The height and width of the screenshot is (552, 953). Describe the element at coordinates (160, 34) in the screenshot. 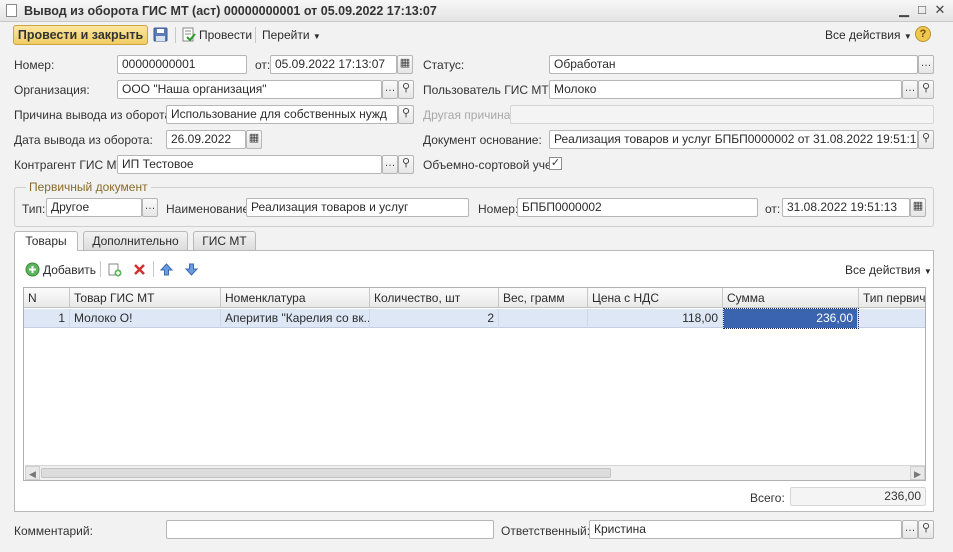

I see `save-icon` at that location.